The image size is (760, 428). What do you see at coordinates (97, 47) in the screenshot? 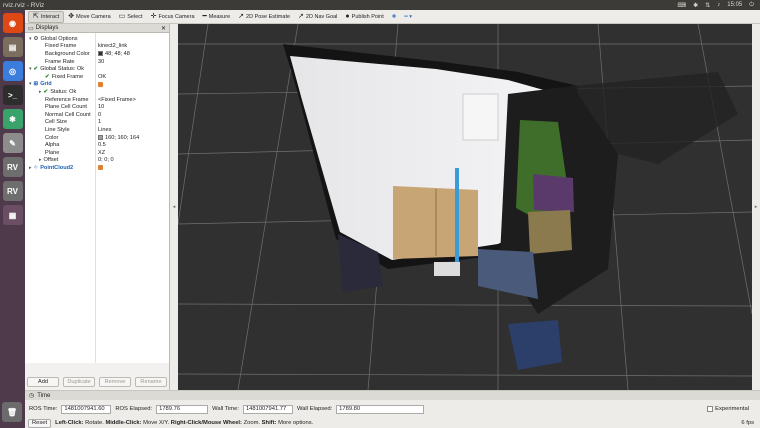
I see `display-row: Fixed Frame kinect2_link` at bounding box center [97, 47].